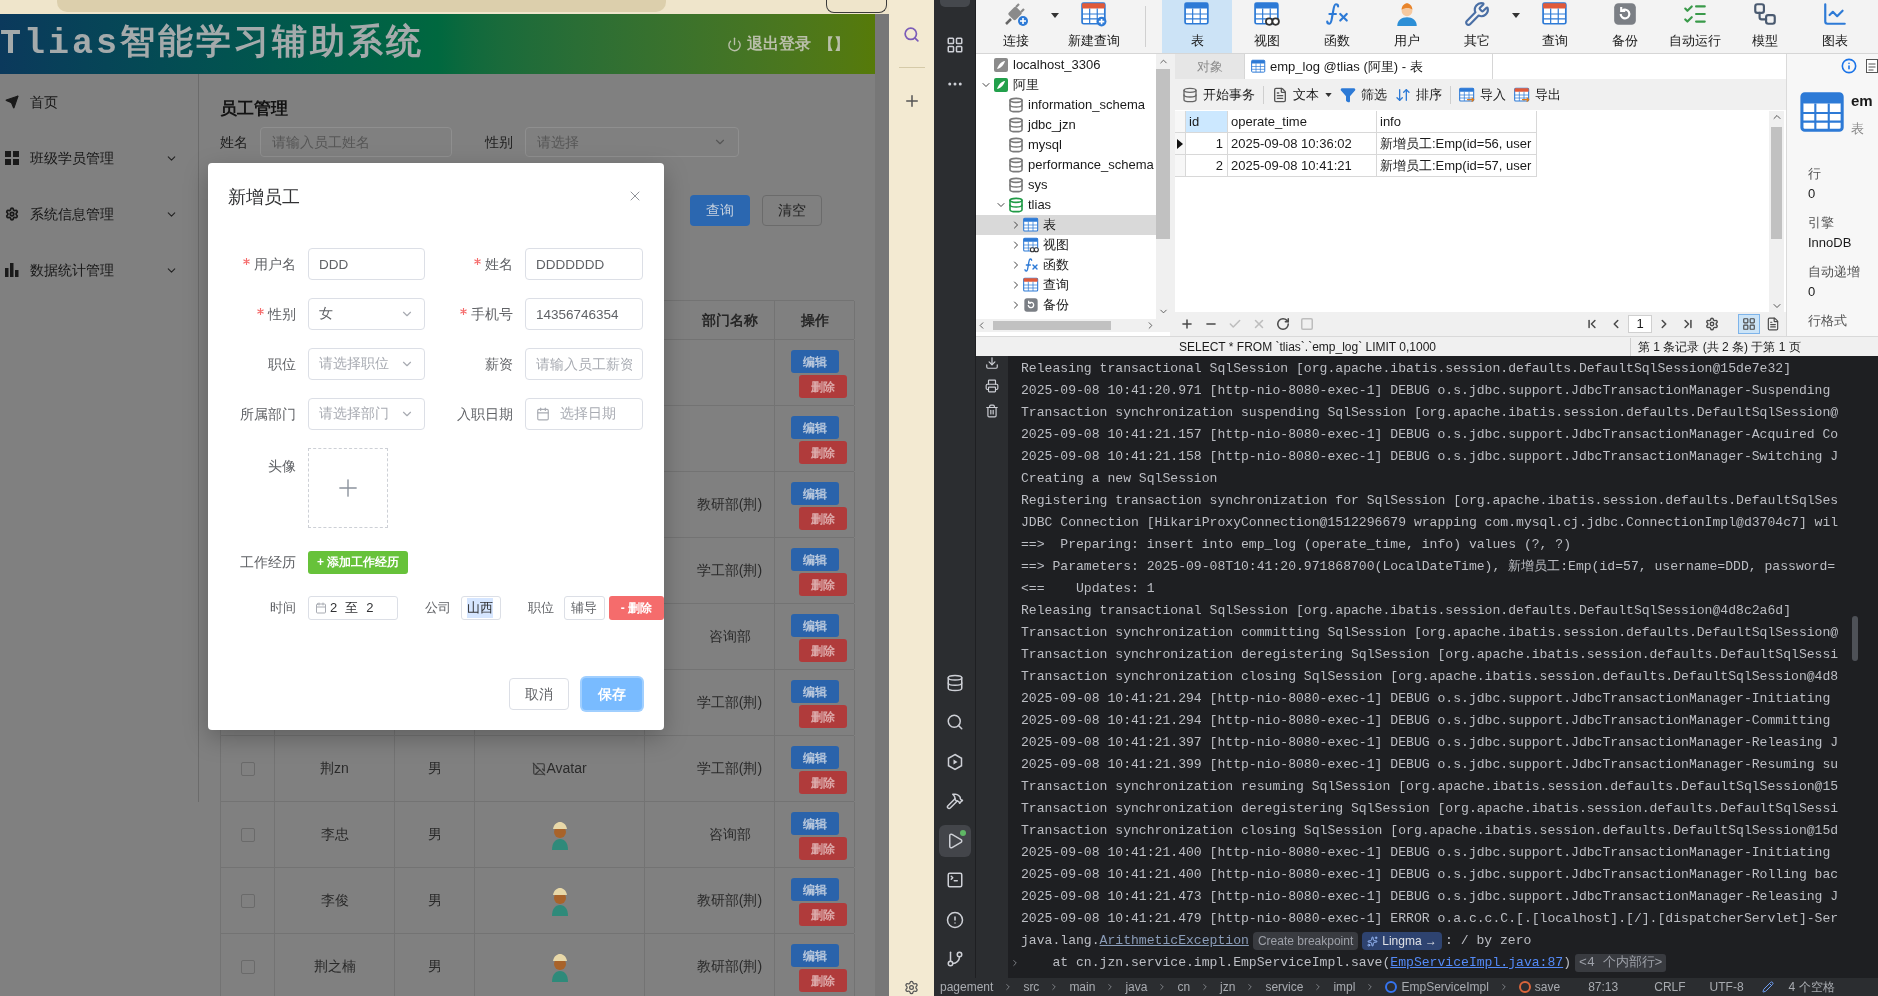 This screenshot has width=1878, height=996. What do you see at coordinates (1592, 324) in the screenshot?
I see `first-page-icon` at bounding box center [1592, 324].